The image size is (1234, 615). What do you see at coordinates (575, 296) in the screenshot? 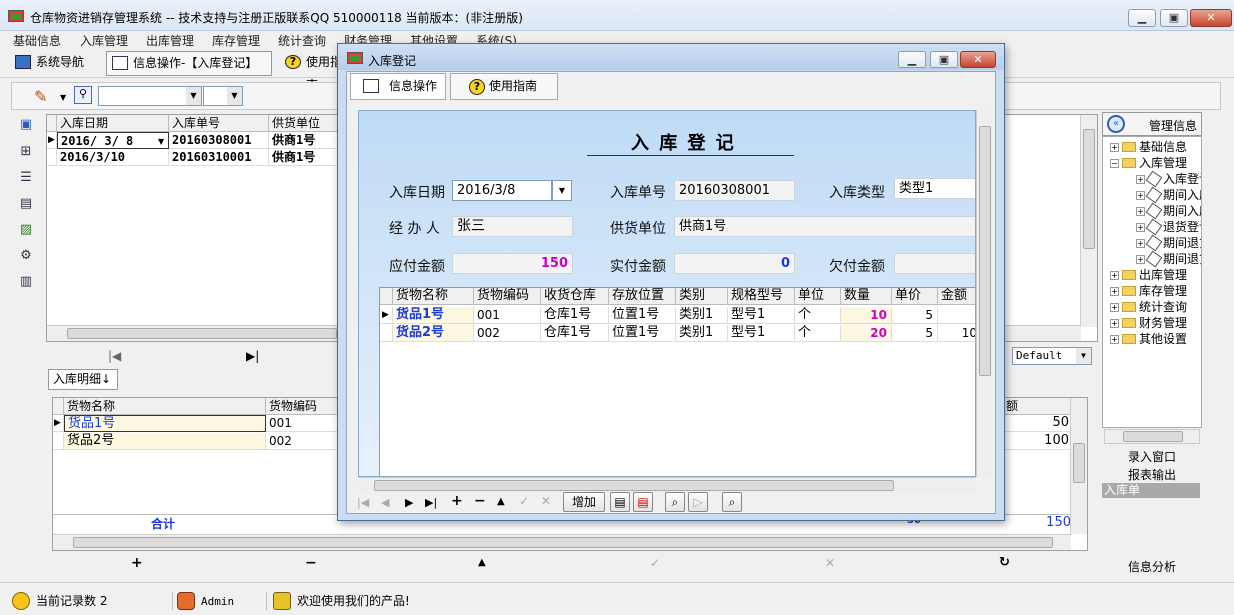
I see `col-header-warehouse: 收货仓库` at bounding box center [575, 296].